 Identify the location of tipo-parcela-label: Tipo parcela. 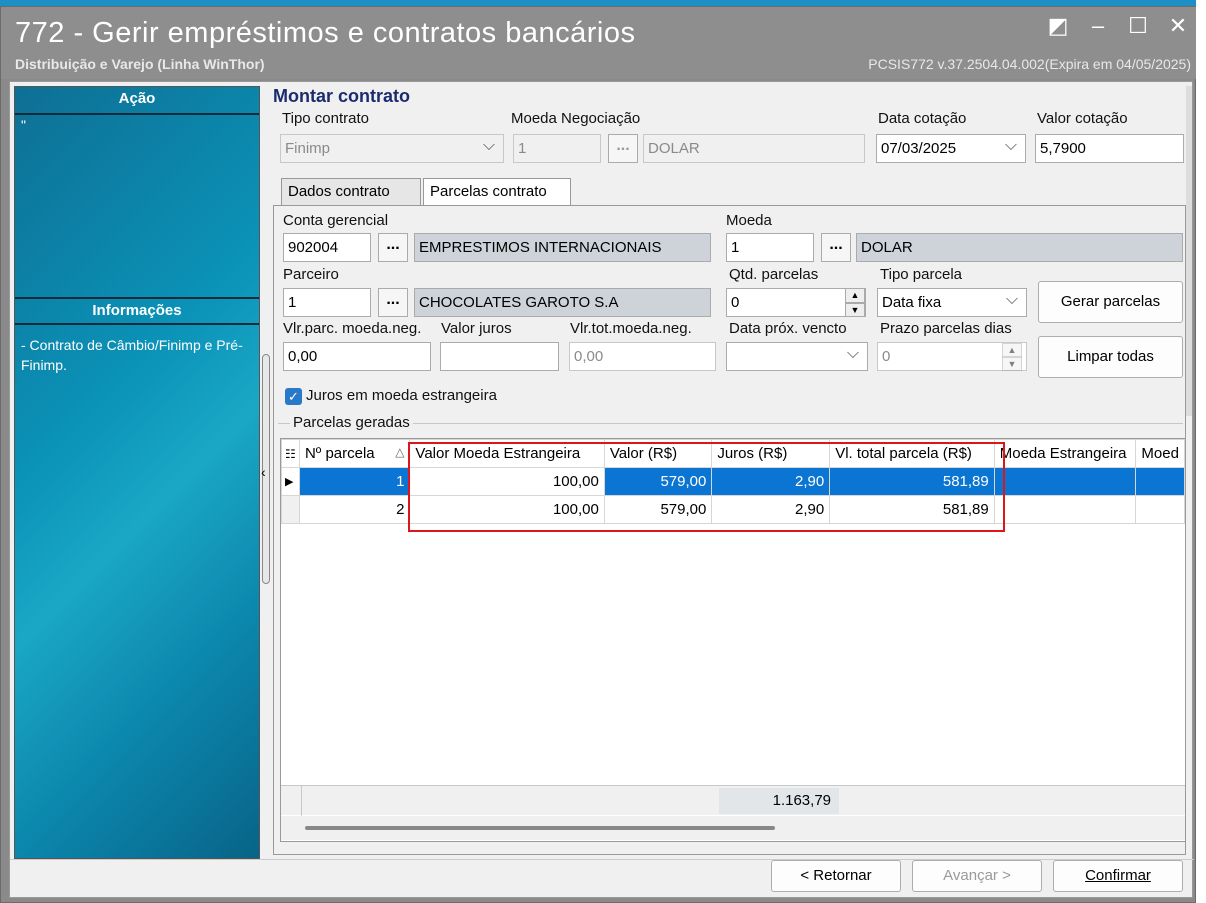
(921, 274).